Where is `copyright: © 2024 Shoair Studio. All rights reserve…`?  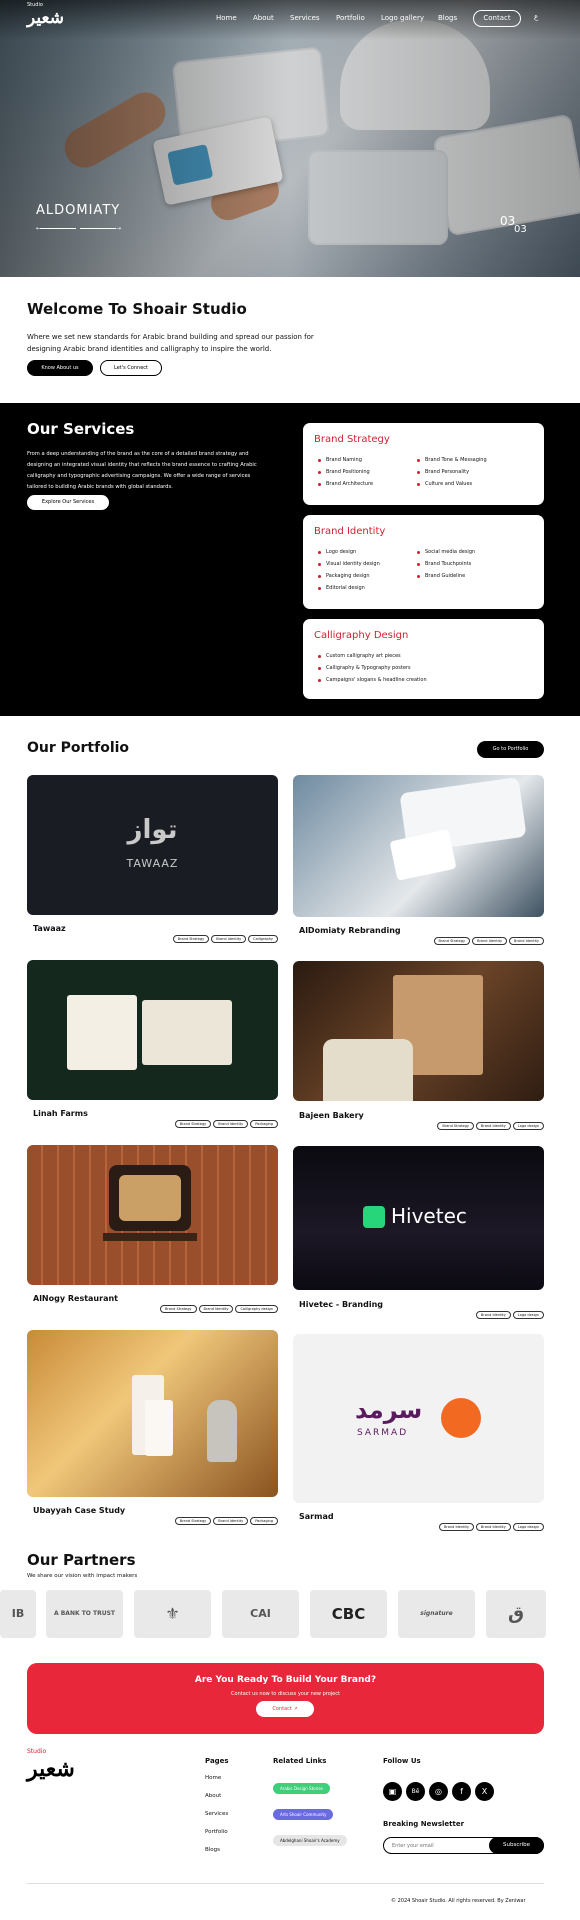 copyright: © 2024 Shoair Studio. All rights reserve… is located at coordinates (458, 1901).